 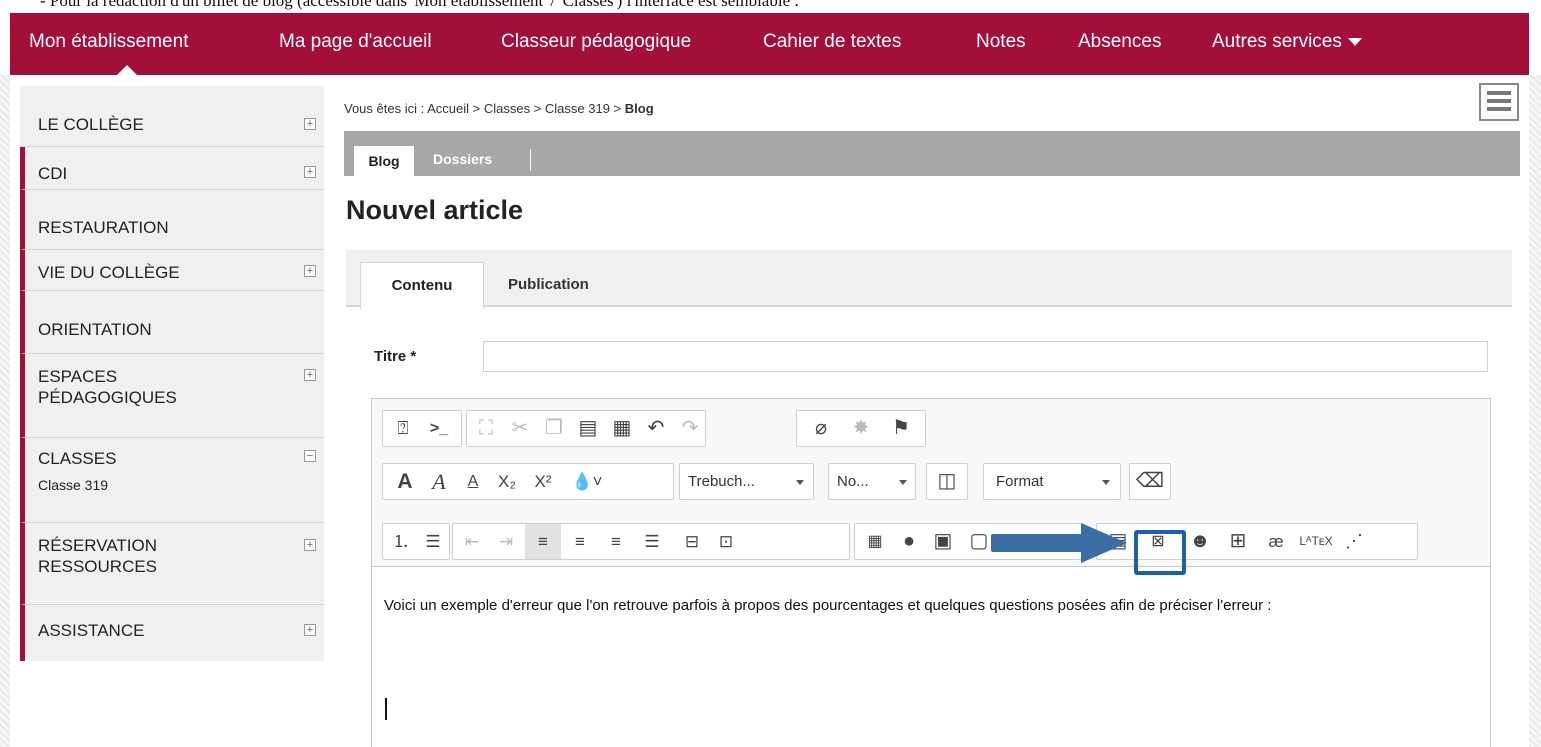 I want to click on tab-separator, so click(x=530, y=160).